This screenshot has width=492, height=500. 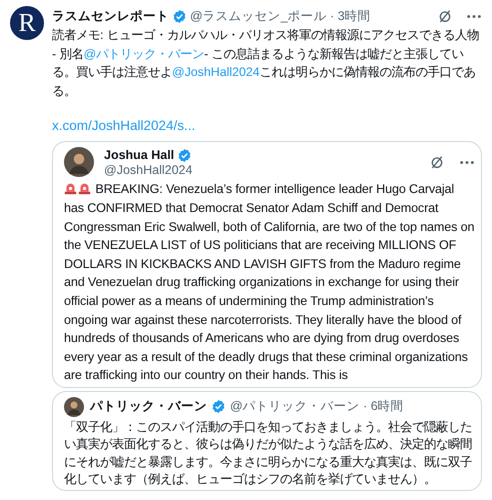 I want to click on author-handle-time: @ラスムッセン_ポール · 3時間, so click(x=280, y=16).